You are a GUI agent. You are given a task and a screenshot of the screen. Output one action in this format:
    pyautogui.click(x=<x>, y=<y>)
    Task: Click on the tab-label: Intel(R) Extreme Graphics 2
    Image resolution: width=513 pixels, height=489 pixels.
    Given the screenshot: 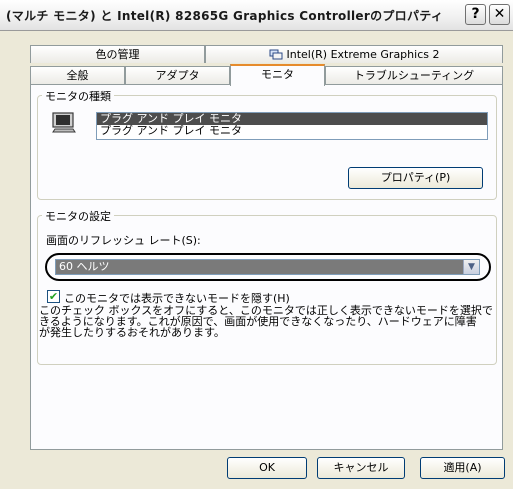 What is the action you would take?
    pyautogui.click(x=363, y=54)
    